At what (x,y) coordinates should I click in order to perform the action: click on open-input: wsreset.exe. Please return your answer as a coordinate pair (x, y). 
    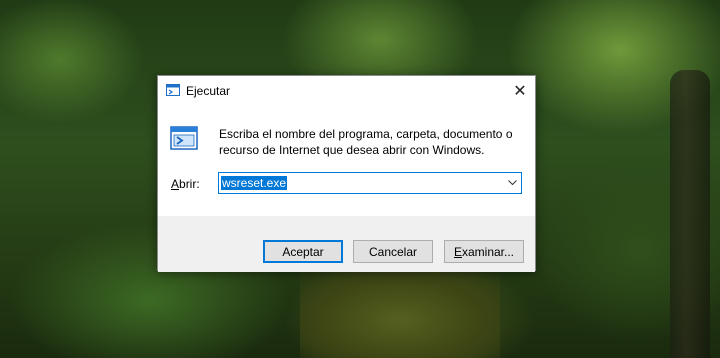
    Looking at the image, I should click on (254, 183).